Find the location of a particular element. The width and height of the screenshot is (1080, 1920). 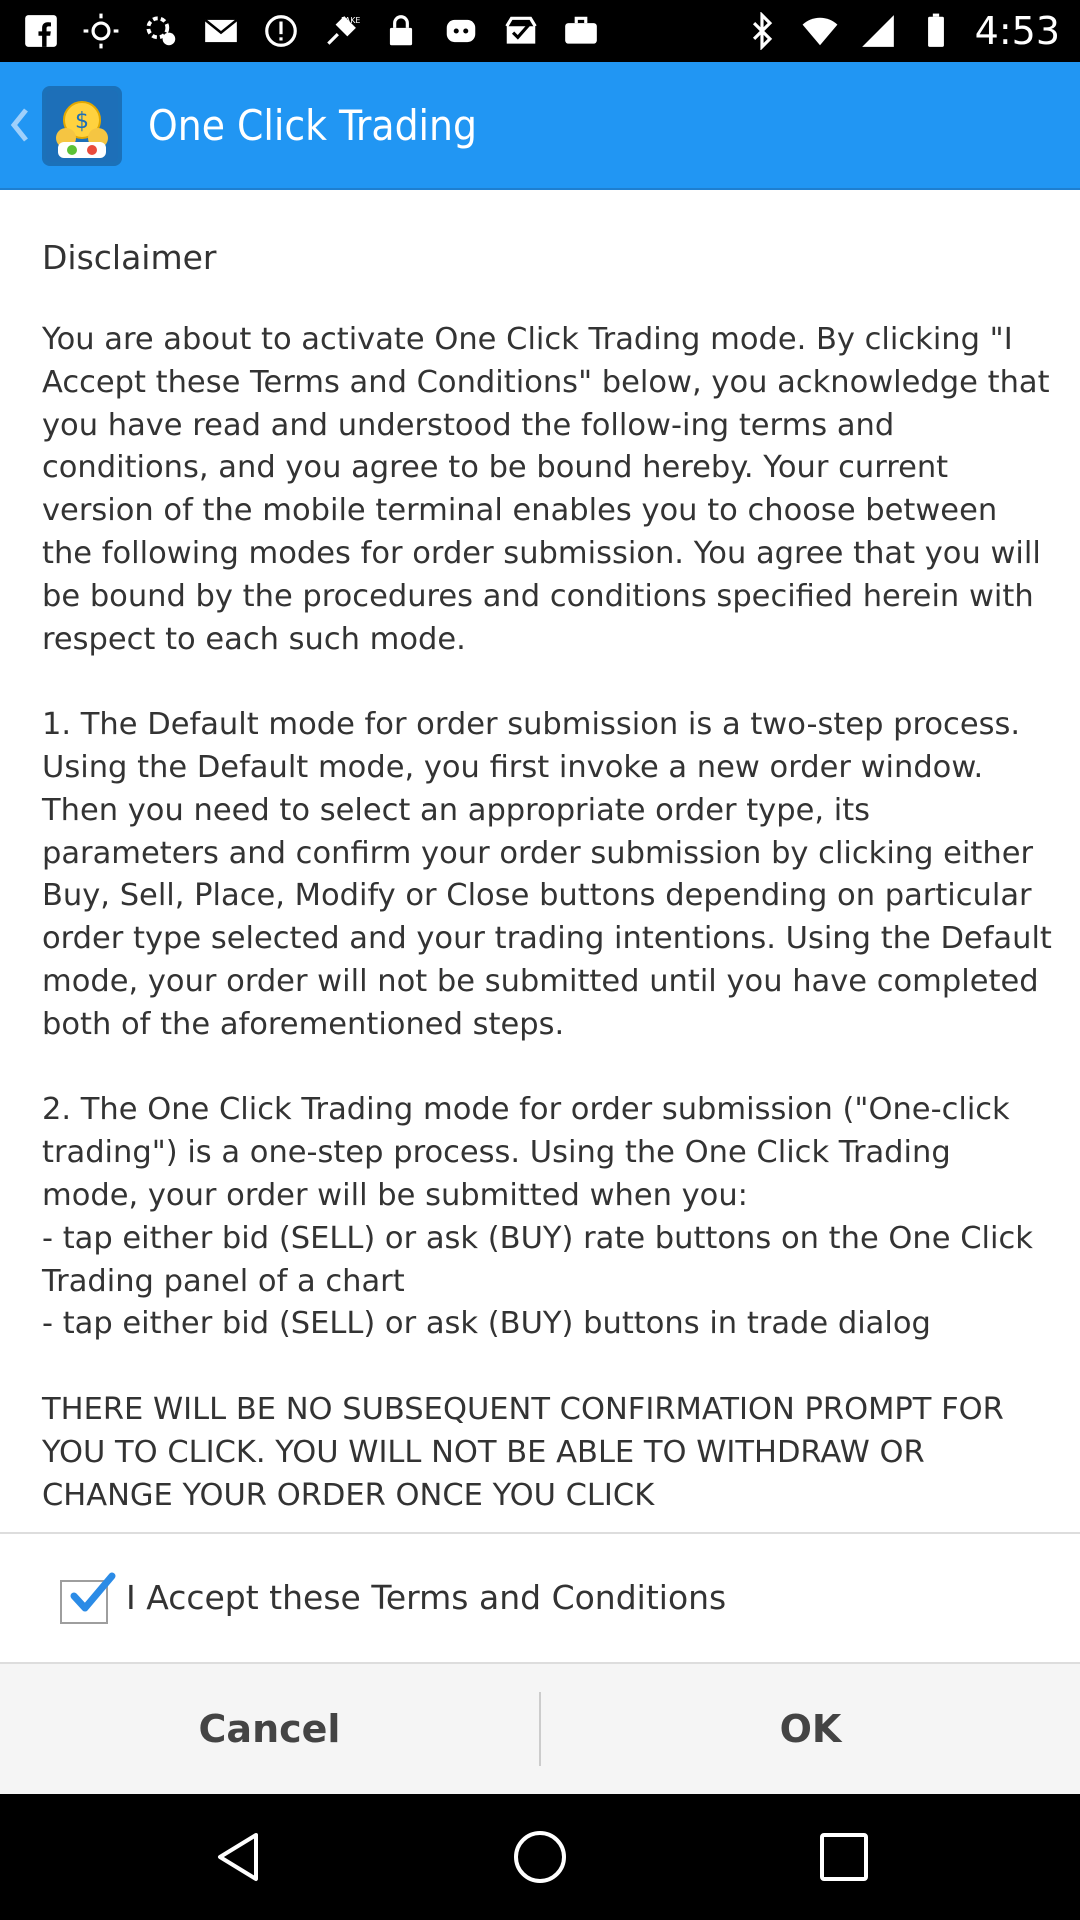

game-controller-icon is located at coordinates (461, 31).